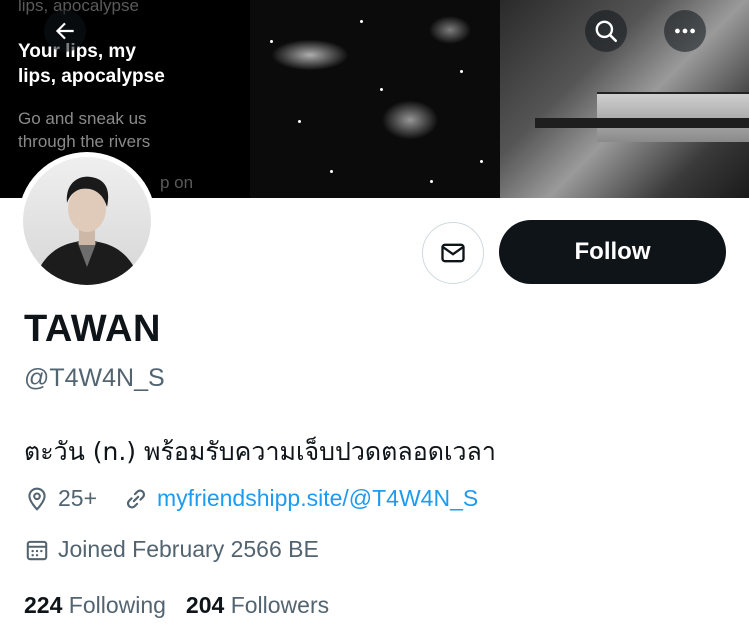 The height and width of the screenshot is (644, 749). I want to click on more-horizontal-icon, so click(685, 31).